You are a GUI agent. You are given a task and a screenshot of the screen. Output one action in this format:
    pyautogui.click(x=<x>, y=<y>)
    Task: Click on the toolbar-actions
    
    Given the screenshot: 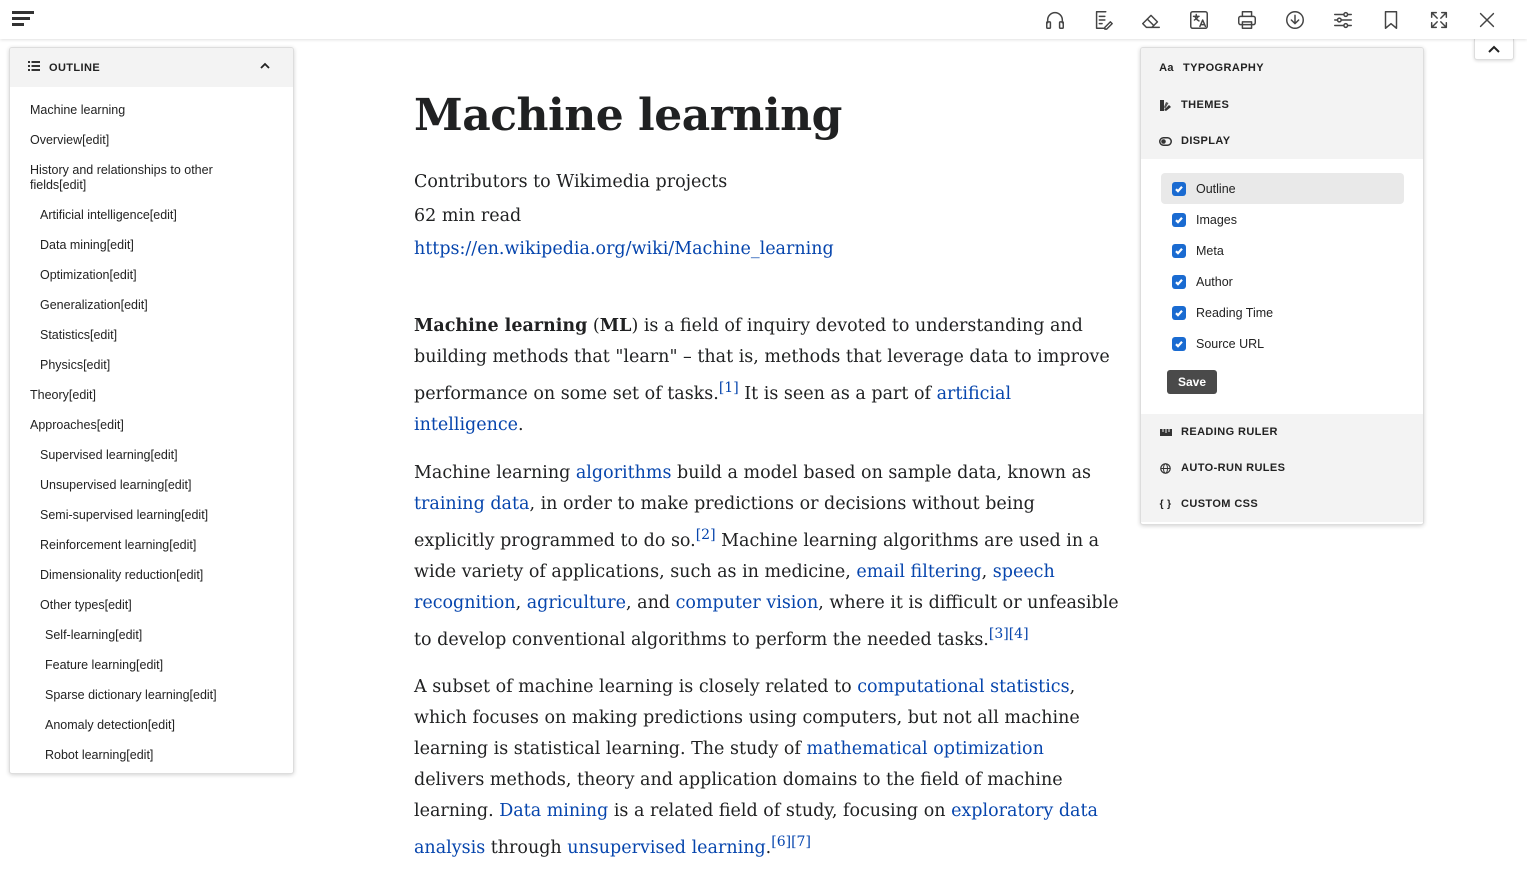 What is the action you would take?
    pyautogui.click(x=1271, y=19)
    